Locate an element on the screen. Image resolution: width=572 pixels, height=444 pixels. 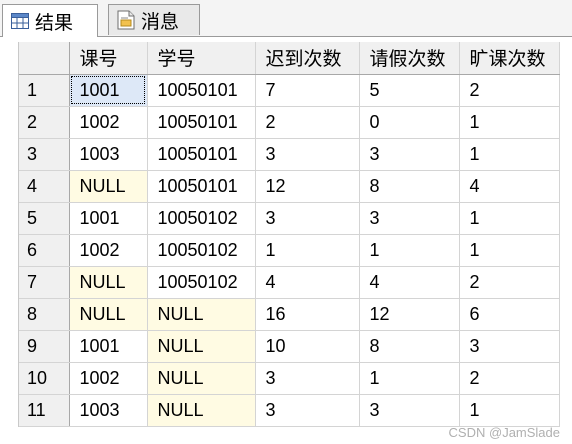
table-row: 4 NULL 10050101 12 8 4 is located at coordinates (289, 186).